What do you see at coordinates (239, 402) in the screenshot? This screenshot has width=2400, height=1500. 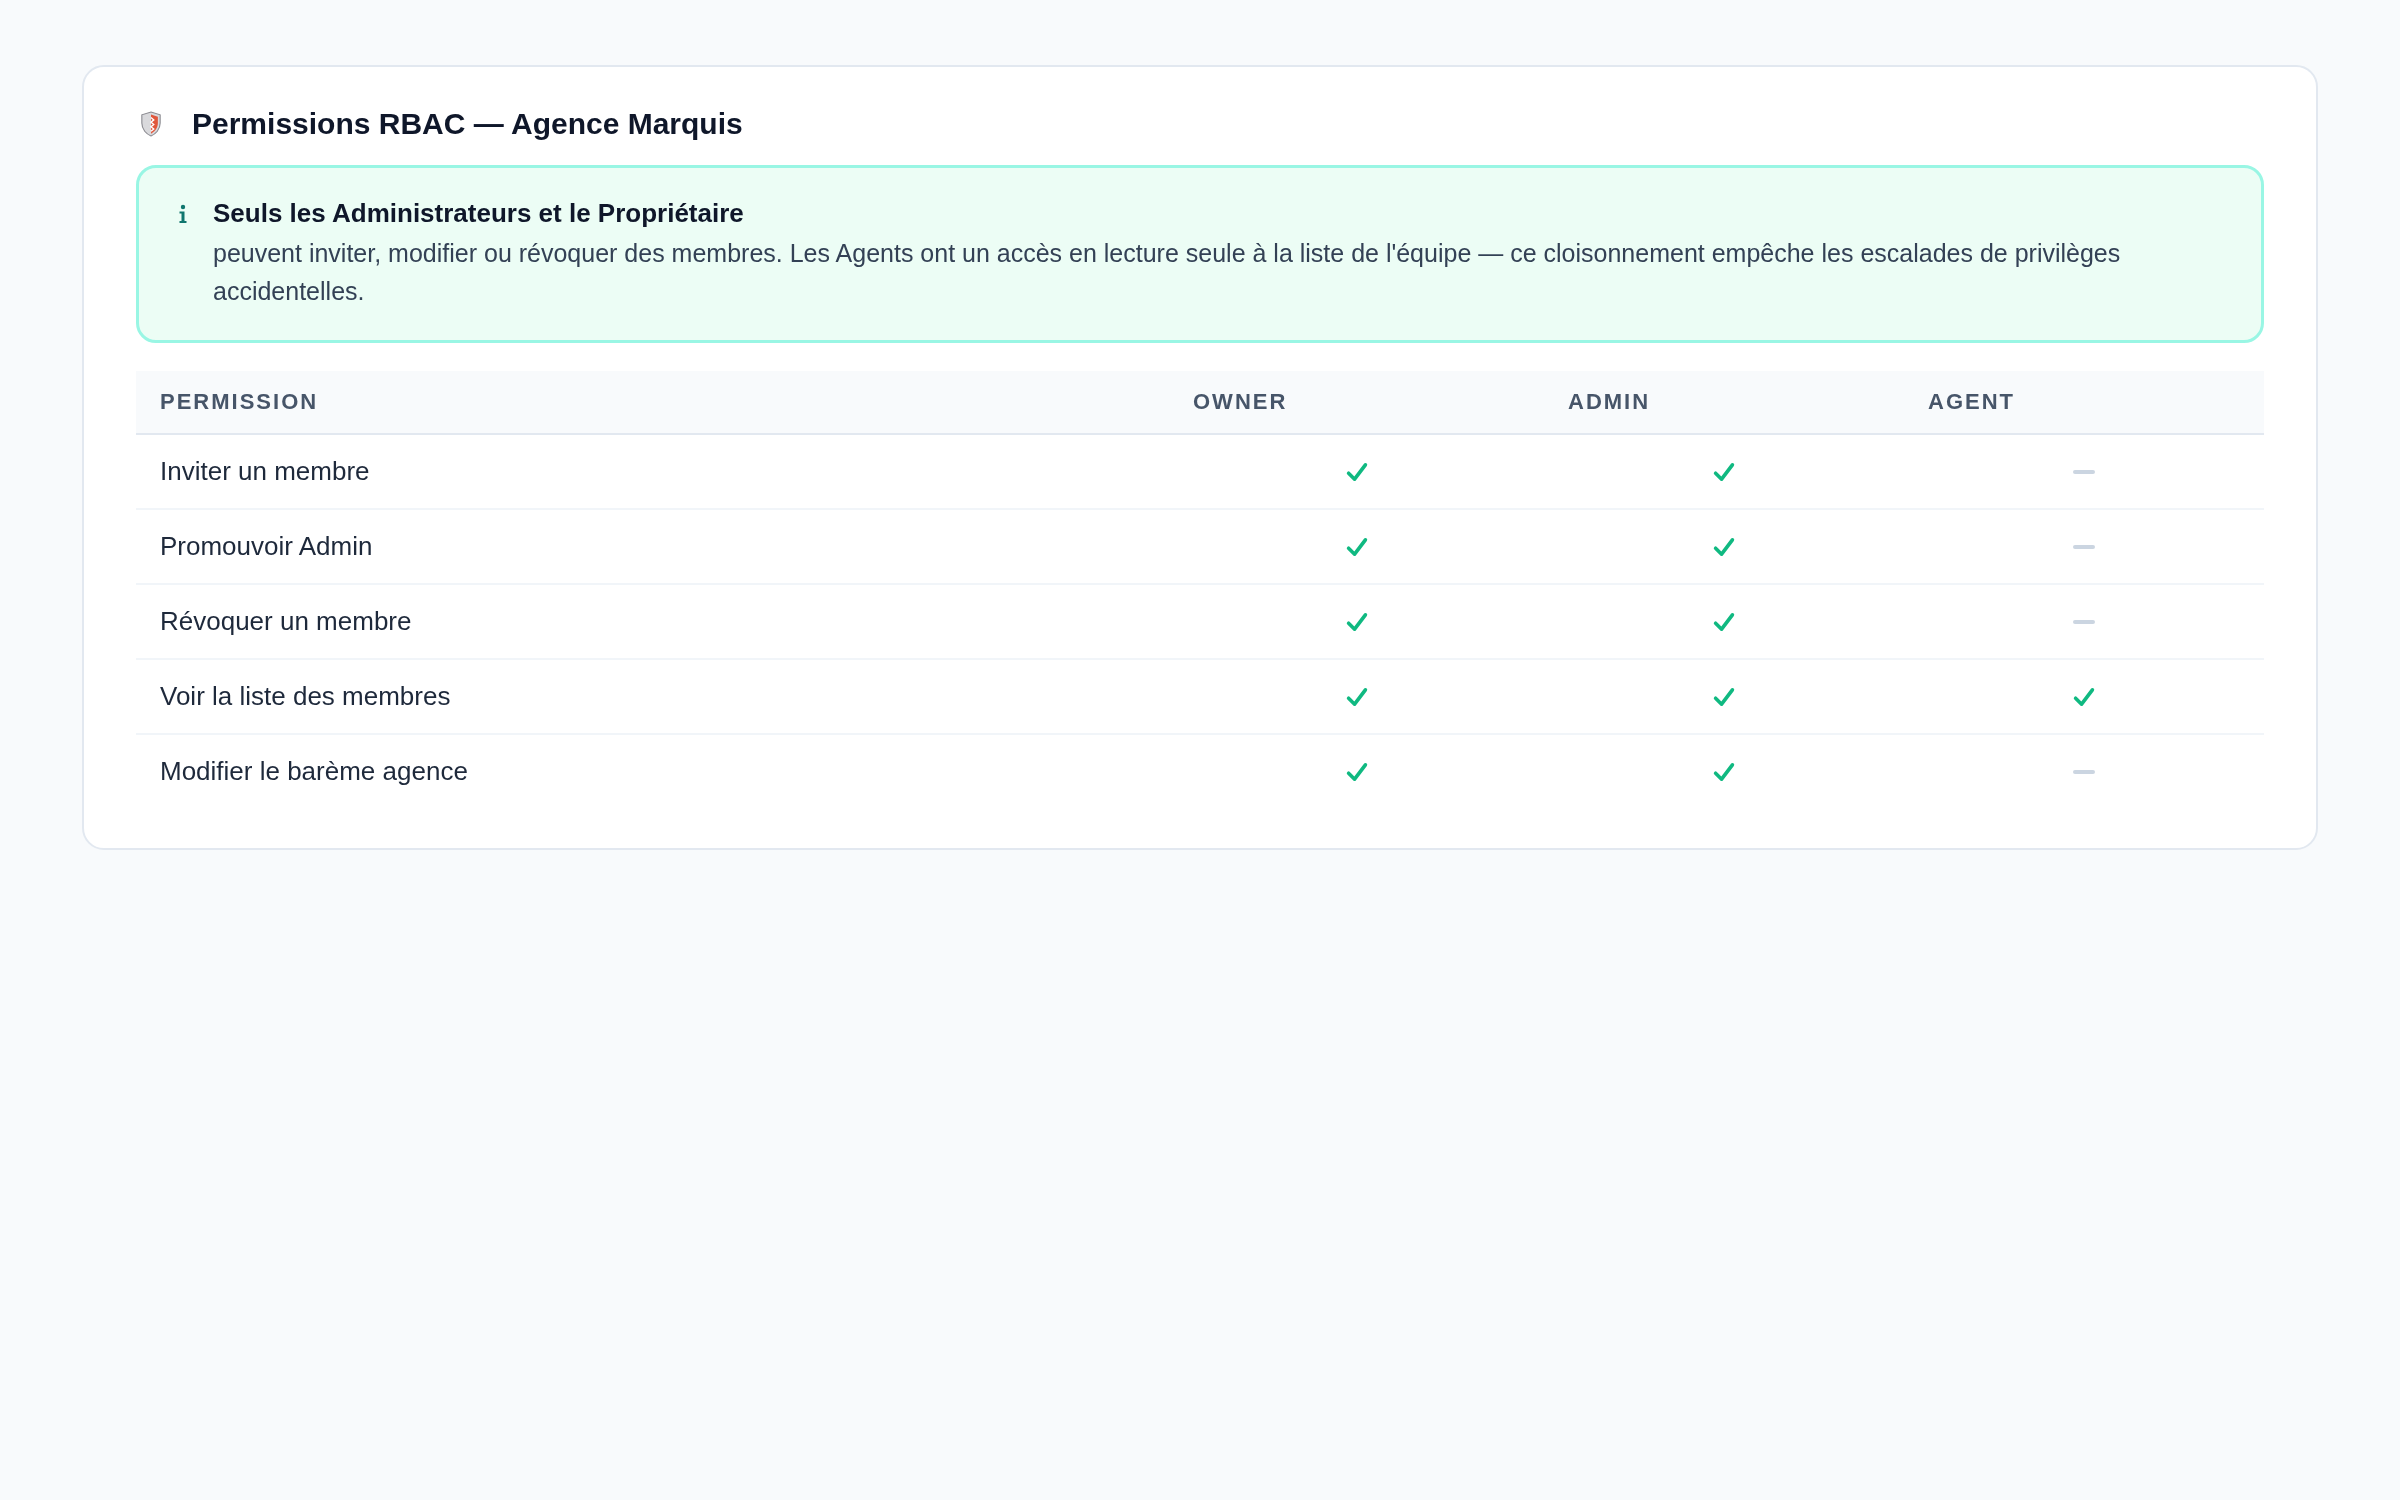 I see `column-header: PERMISSION` at bounding box center [239, 402].